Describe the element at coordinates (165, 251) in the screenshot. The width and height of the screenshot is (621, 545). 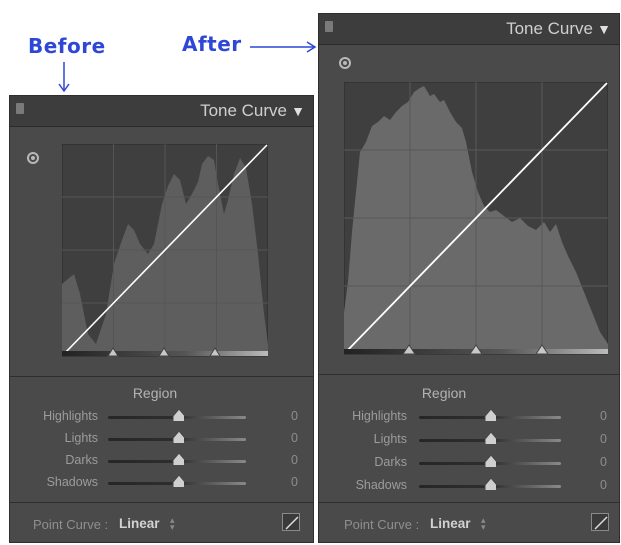
I see `tone-curve-graph` at that location.